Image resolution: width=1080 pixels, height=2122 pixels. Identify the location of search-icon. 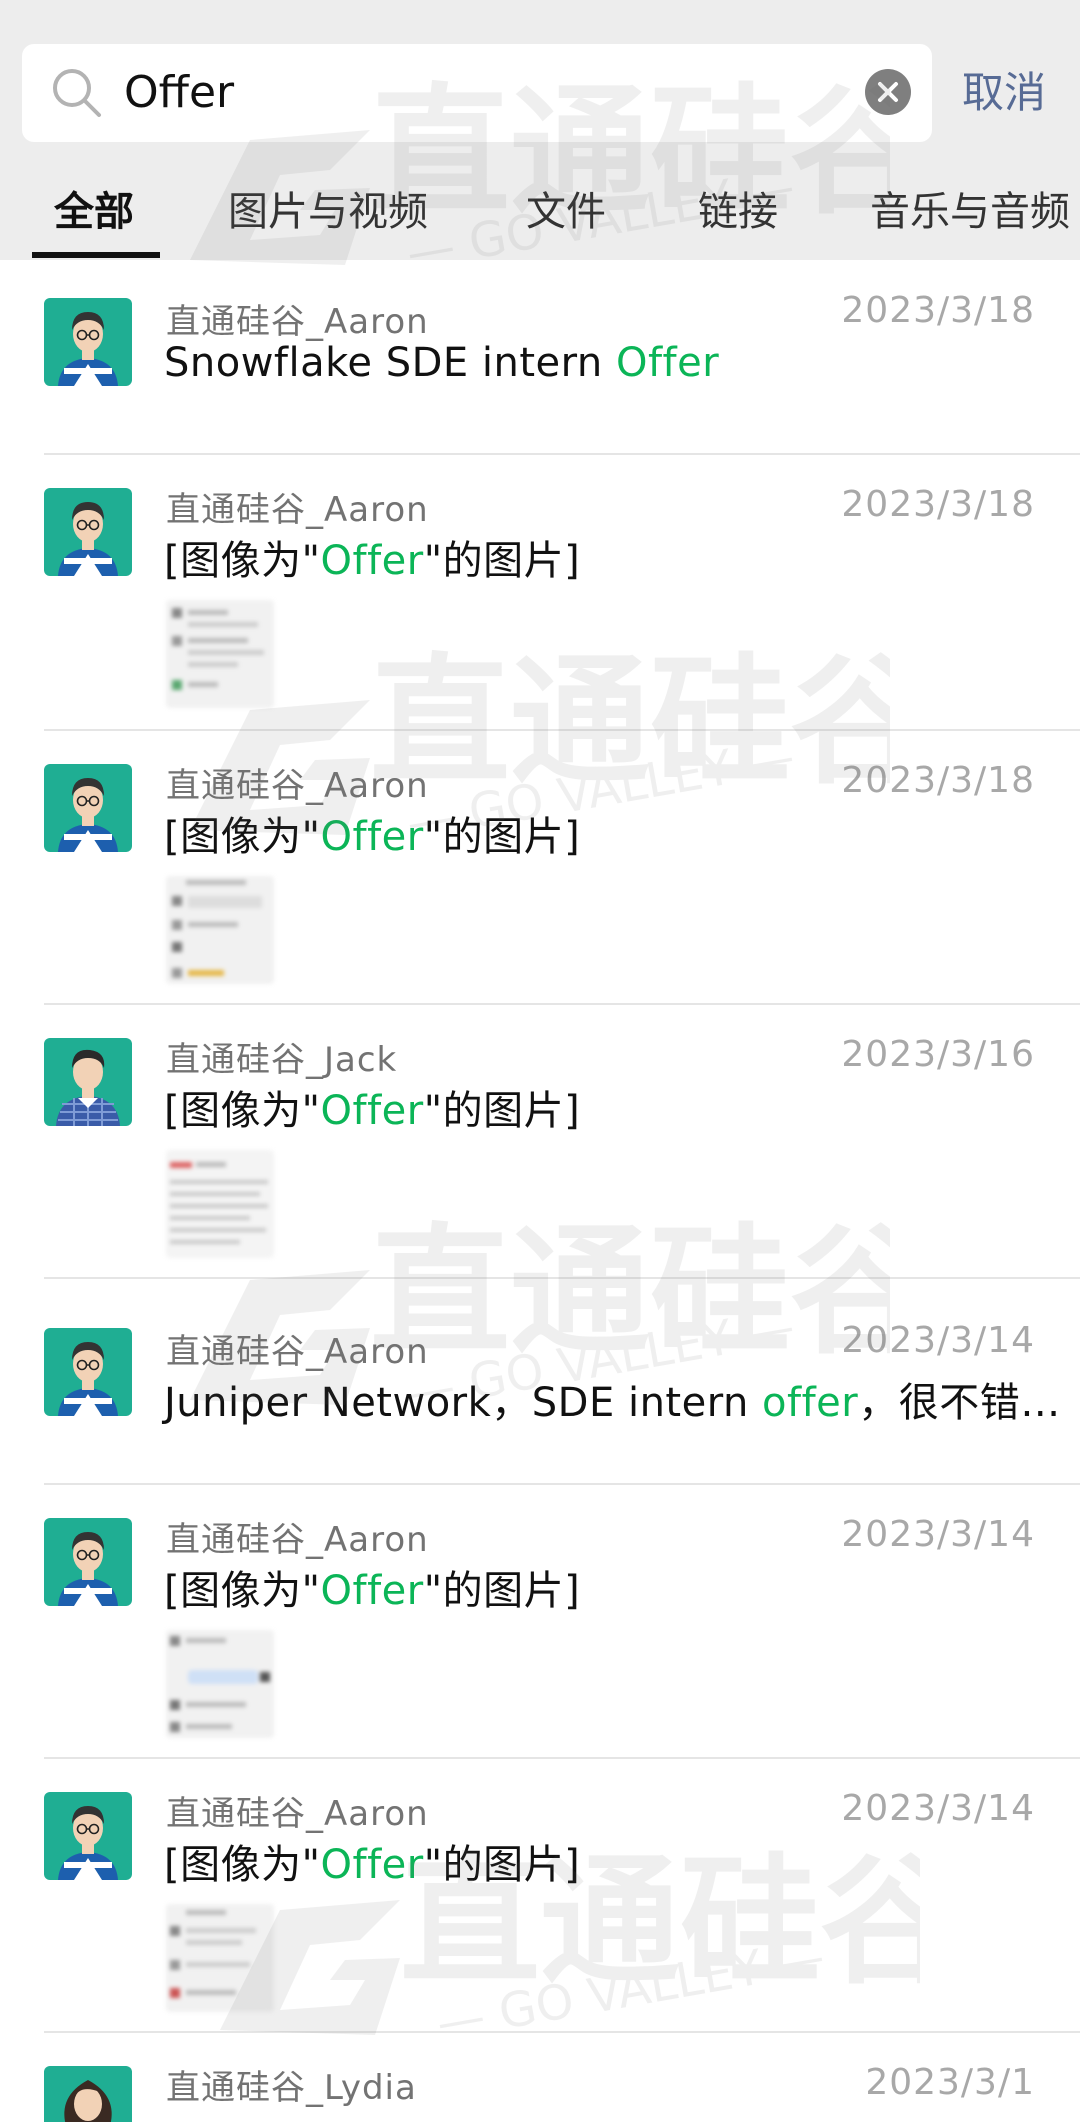
(77, 93).